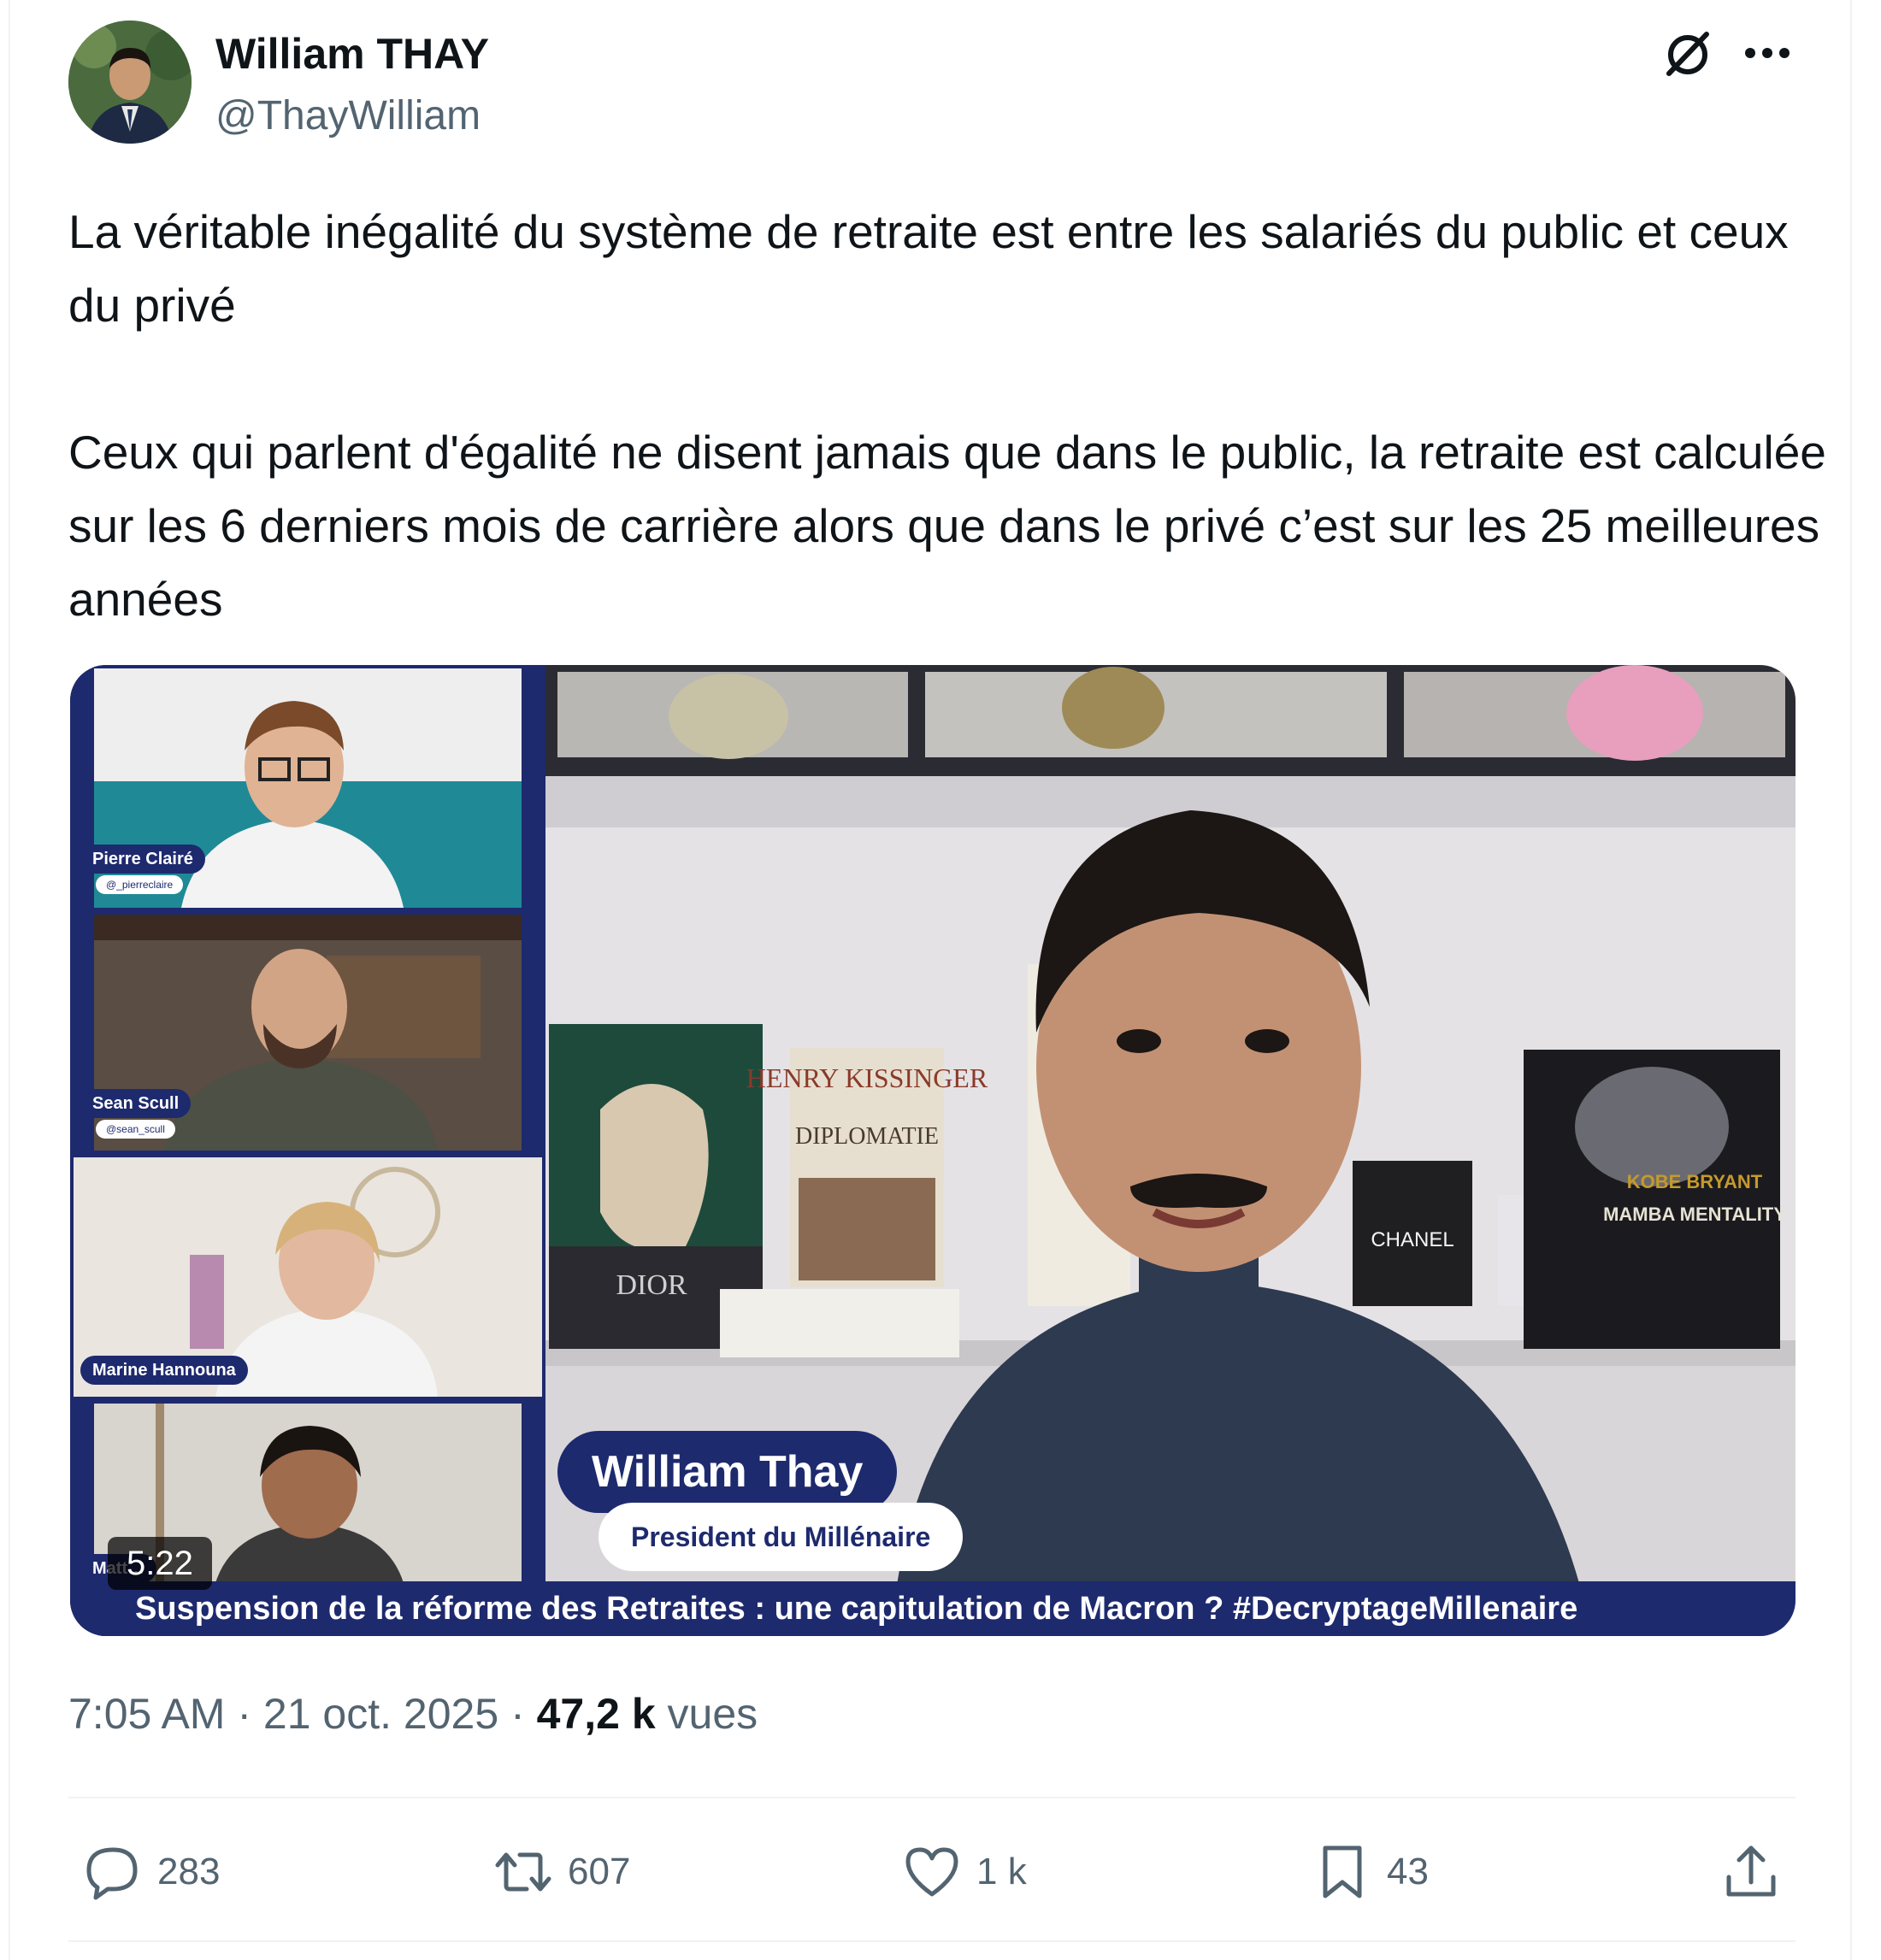 The height and width of the screenshot is (1960, 1881). Describe the element at coordinates (151, 1872) in the screenshot. I see `reply-button: 283` at that location.